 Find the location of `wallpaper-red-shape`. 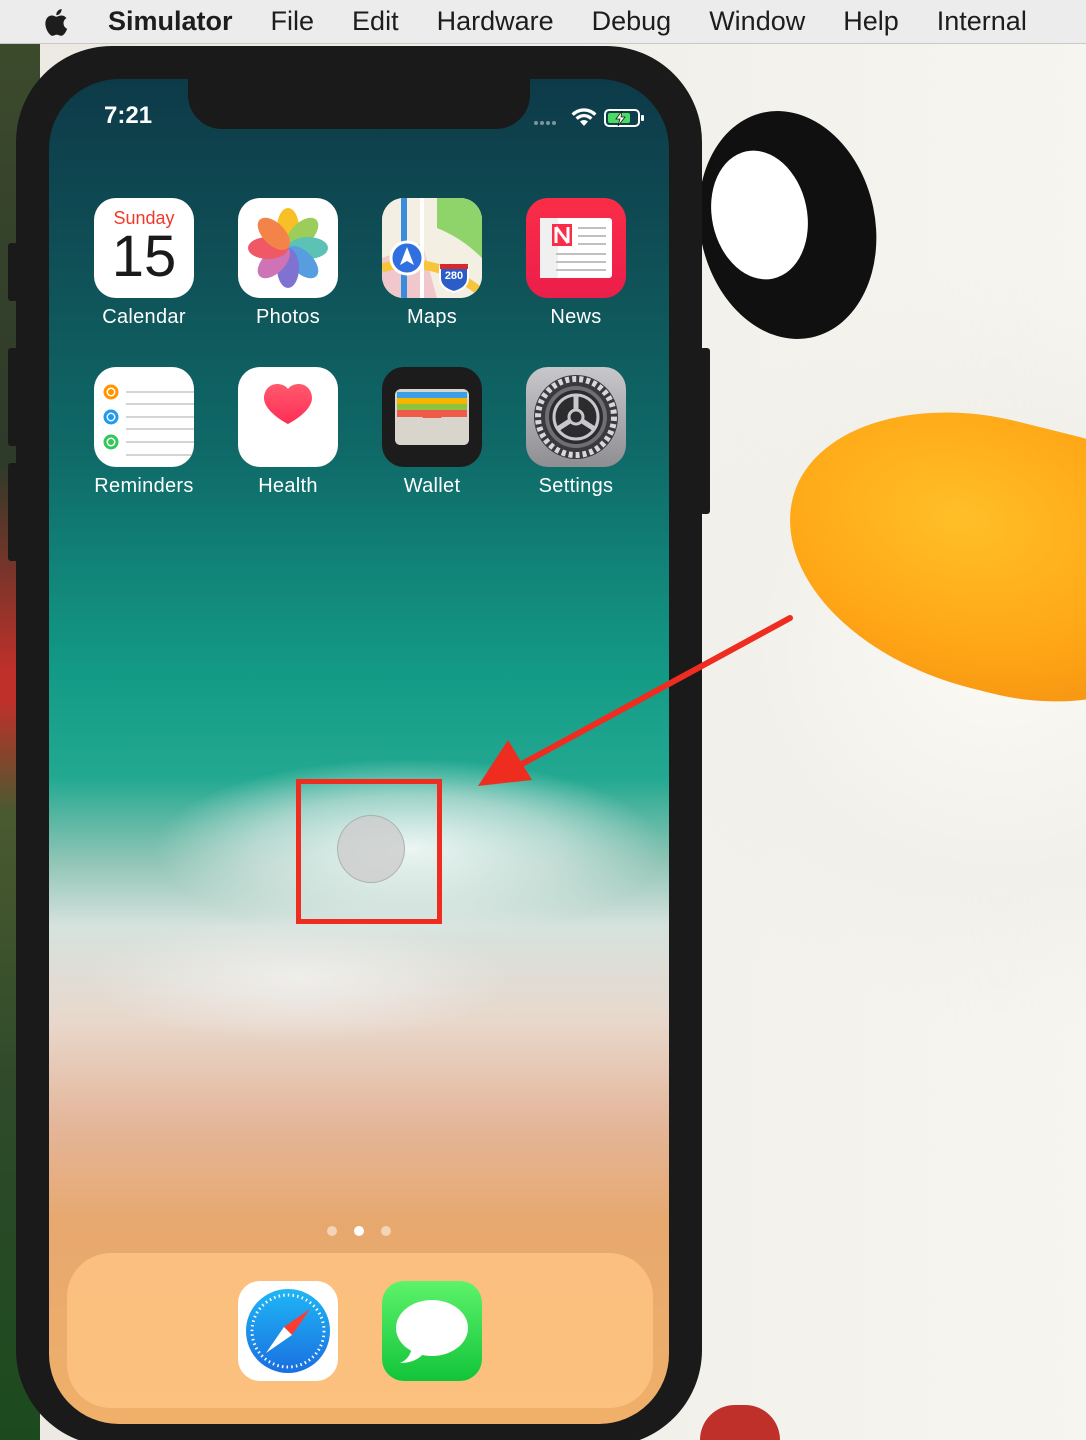

wallpaper-red-shape is located at coordinates (740, 1422).